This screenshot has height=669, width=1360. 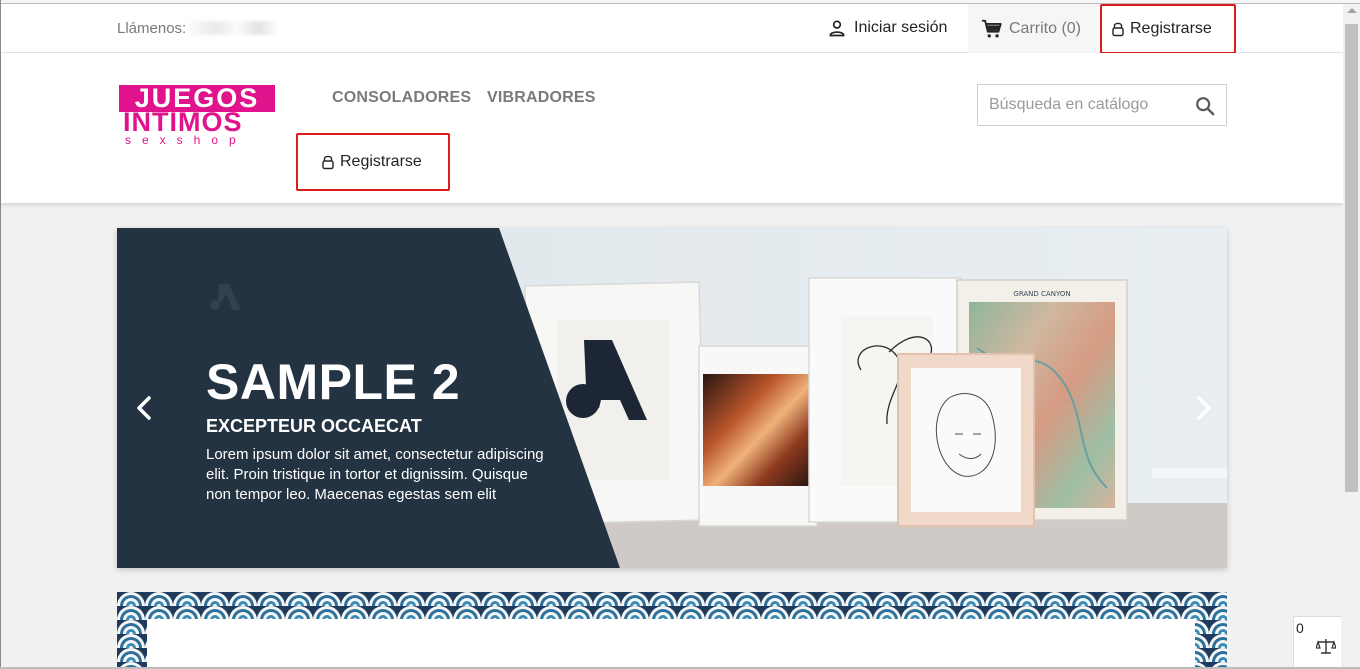 I want to click on signin-label: Iniciar sesión, so click(x=901, y=27).